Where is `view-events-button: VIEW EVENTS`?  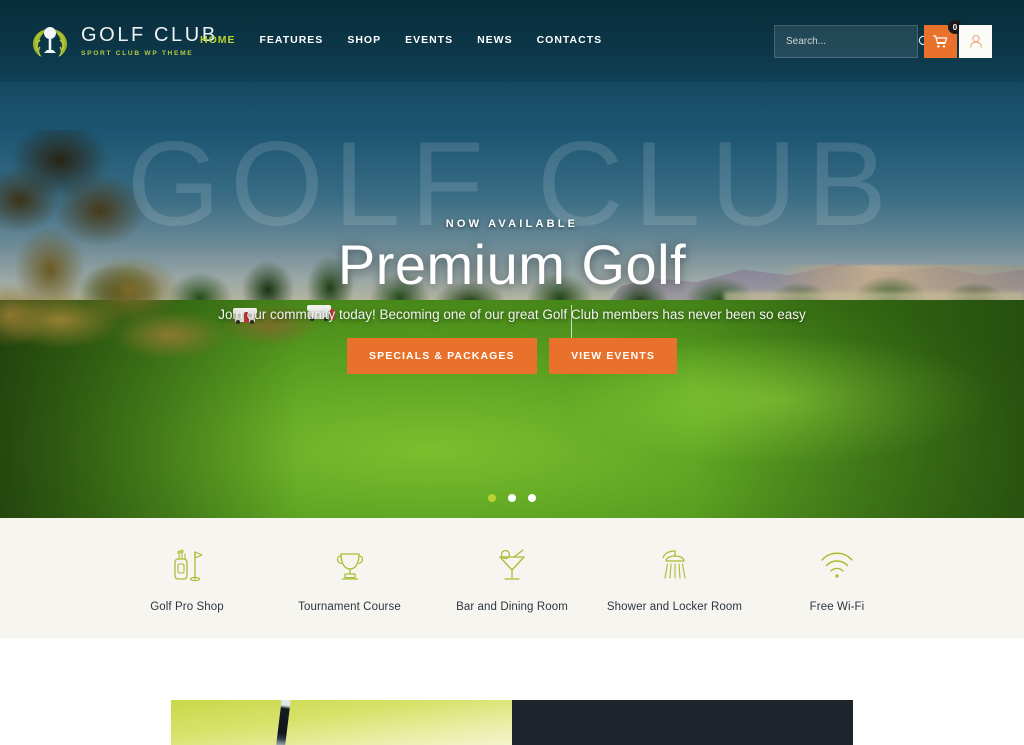
view-events-button: VIEW EVENTS is located at coordinates (613, 356).